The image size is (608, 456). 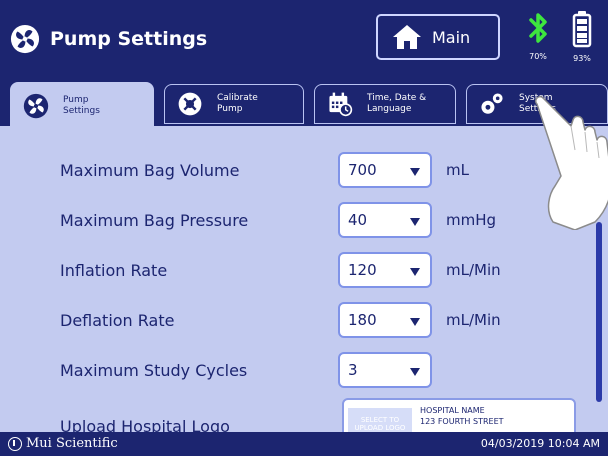 What do you see at coordinates (380, 420) in the screenshot?
I see `select-logo-button: SELECT TO UPLOAD LOGO` at bounding box center [380, 420].